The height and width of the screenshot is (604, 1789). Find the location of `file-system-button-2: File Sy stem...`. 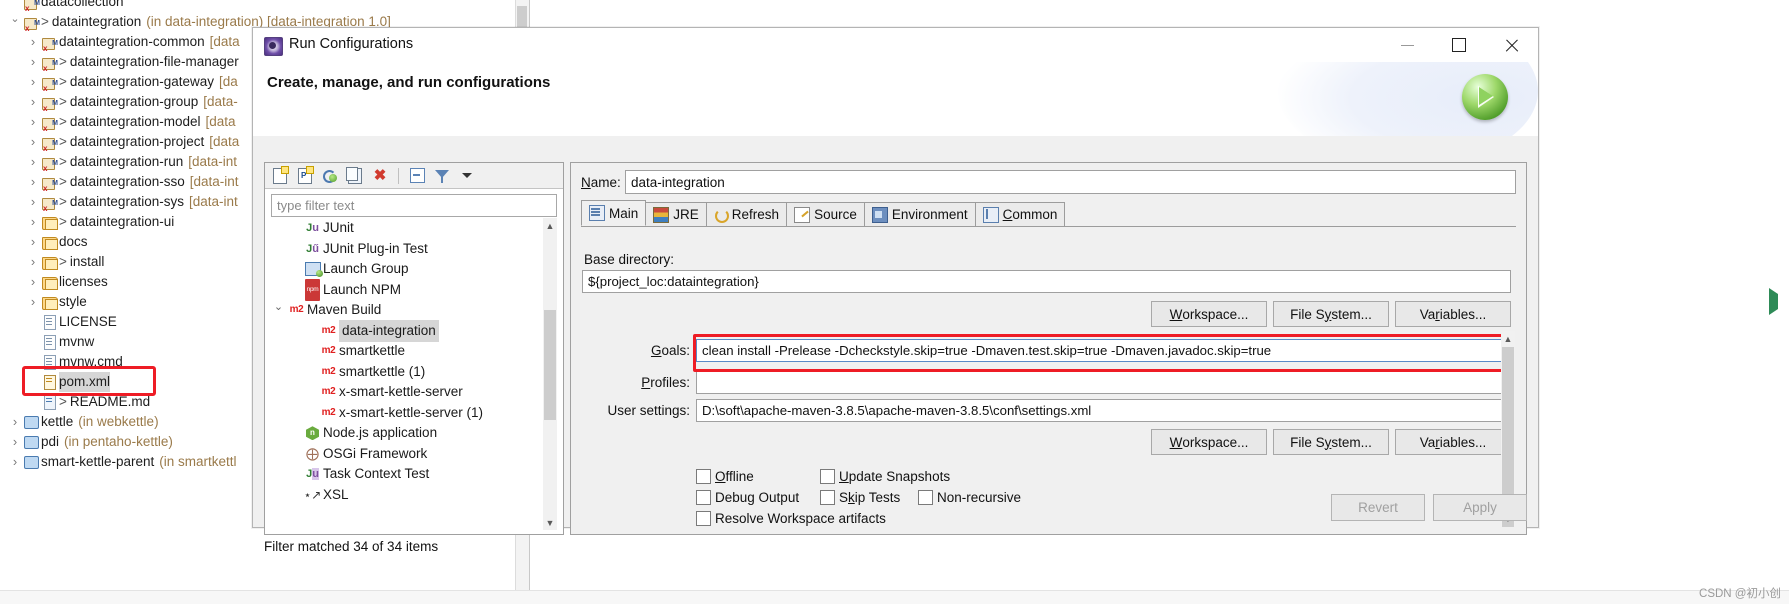

file-system-button-2: File Sy stem... is located at coordinates (1331, 442).